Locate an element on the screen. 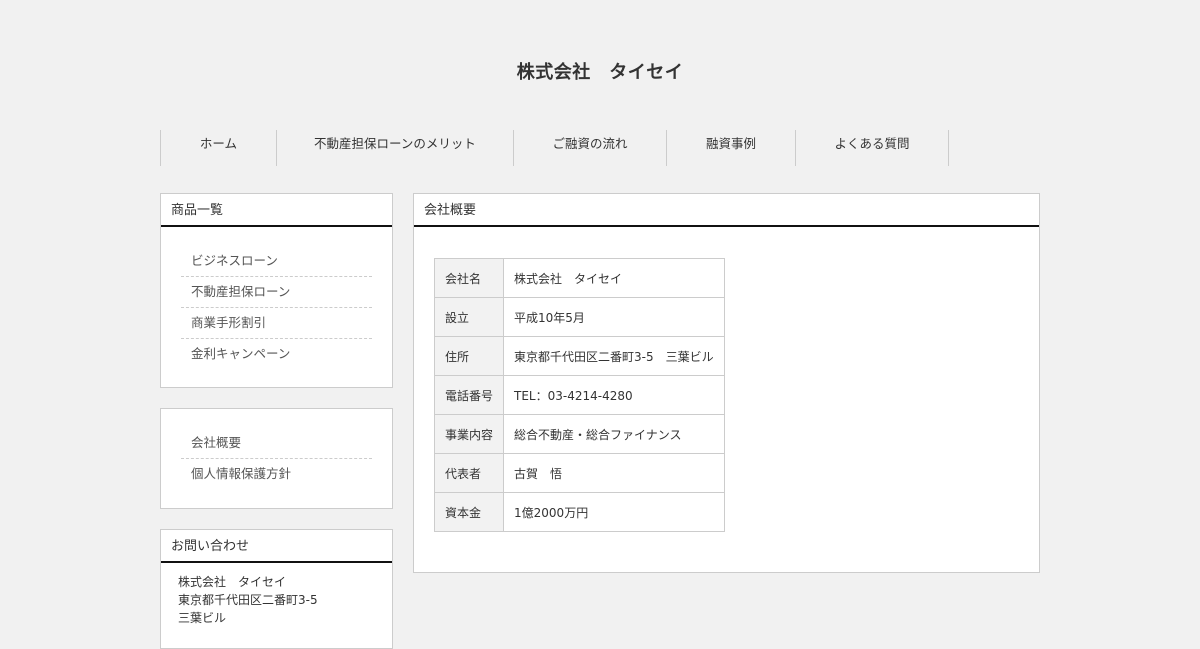  row-value: 平成10年5月 is located at coordinates (614, 317).